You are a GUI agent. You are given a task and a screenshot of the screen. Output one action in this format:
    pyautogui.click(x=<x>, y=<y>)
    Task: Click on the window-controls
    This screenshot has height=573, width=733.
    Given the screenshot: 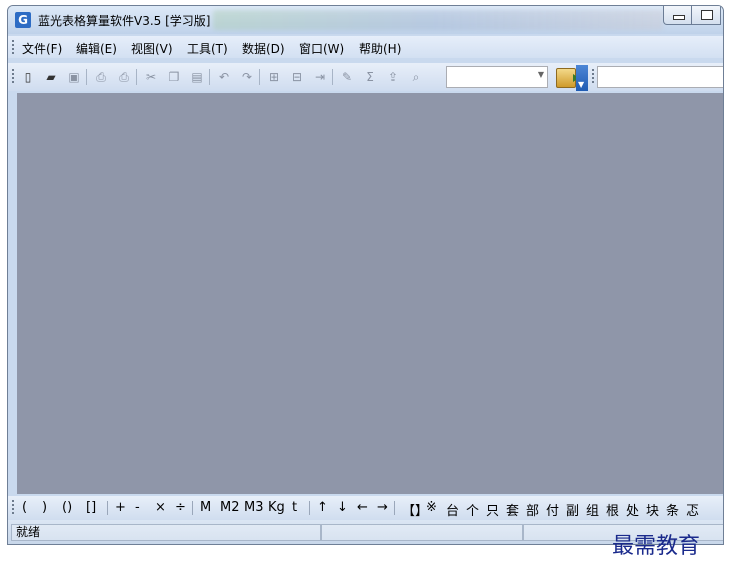 What is the action you would take?
    pyautogui.click(x=693, y=17)
    